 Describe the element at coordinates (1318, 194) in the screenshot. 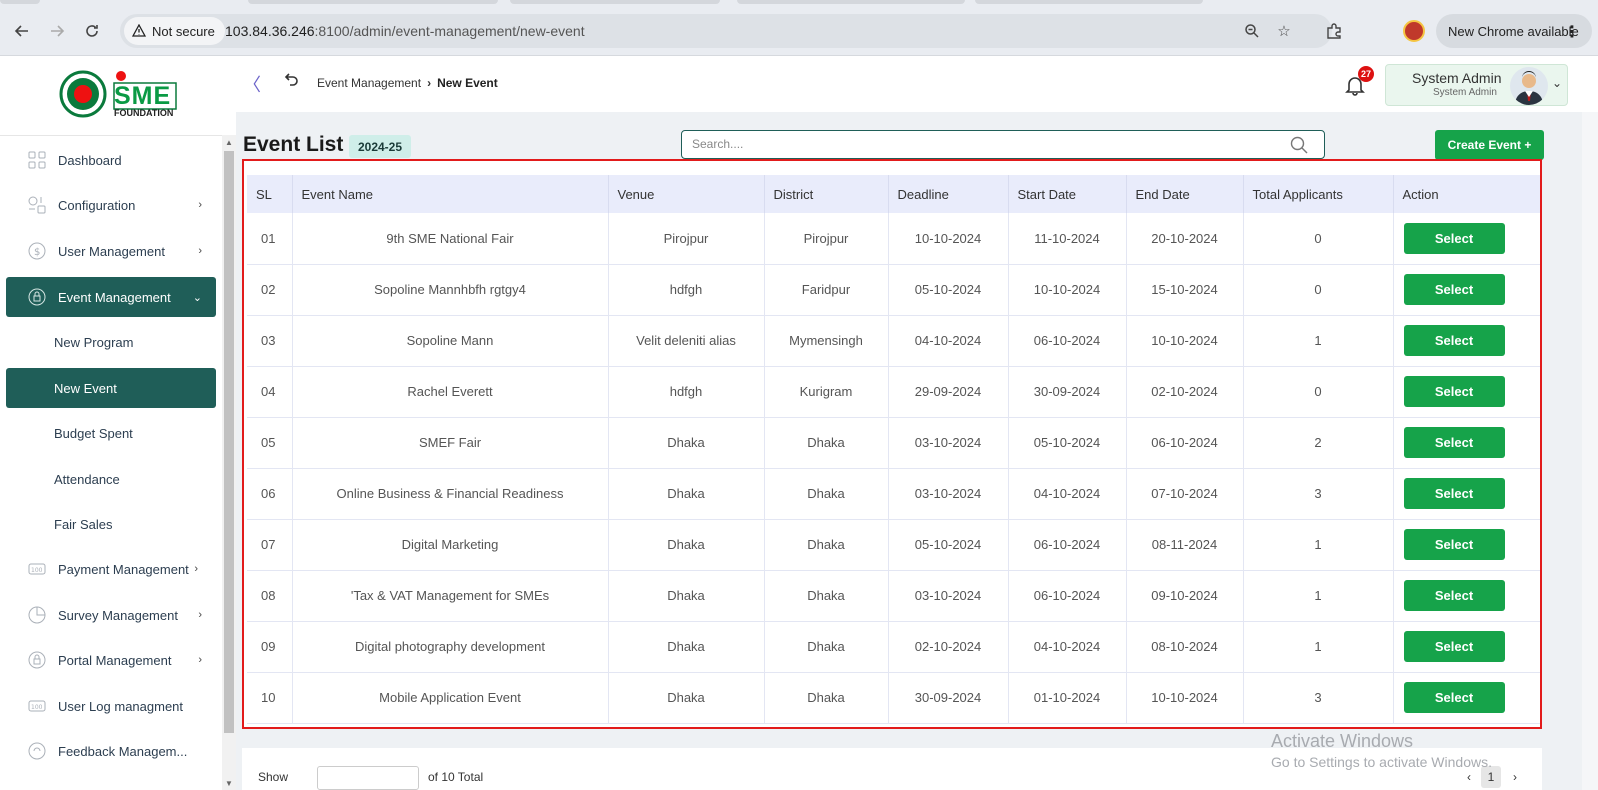

I see `column-header: Total Applicants` at that location.